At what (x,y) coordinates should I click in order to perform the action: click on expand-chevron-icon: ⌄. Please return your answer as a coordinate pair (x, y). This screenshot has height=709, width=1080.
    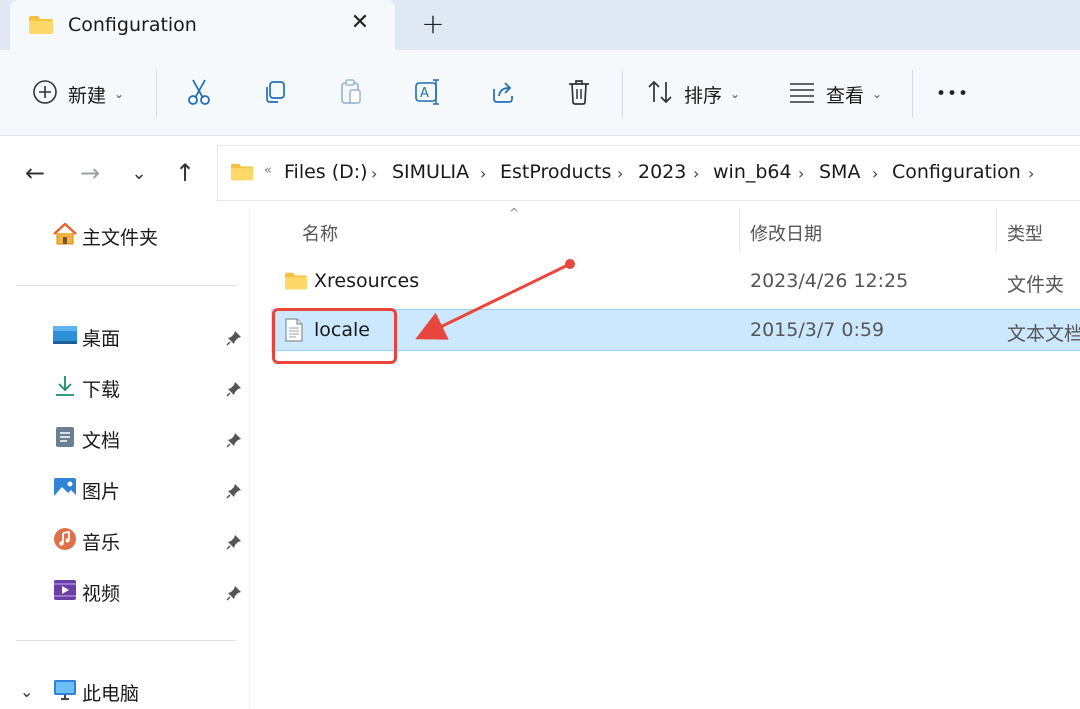
    Looking at the image, I should click on (26, 691).